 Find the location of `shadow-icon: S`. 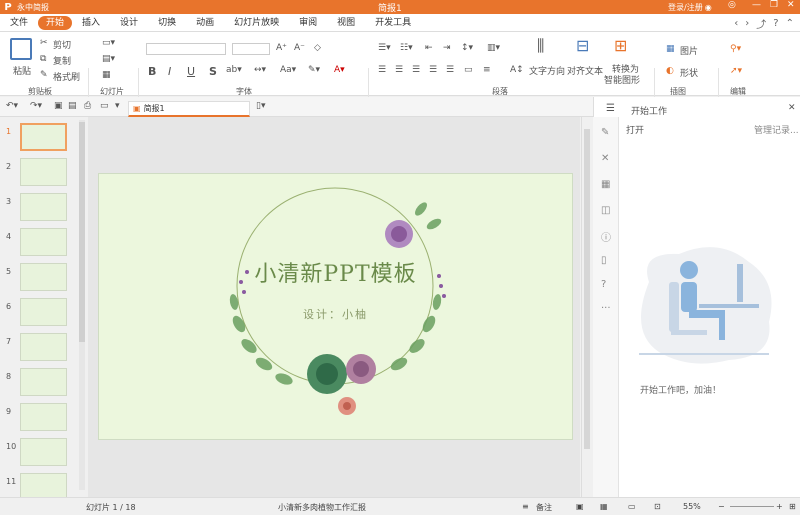

shadow-icon: S is located at coordinates (213, 71).